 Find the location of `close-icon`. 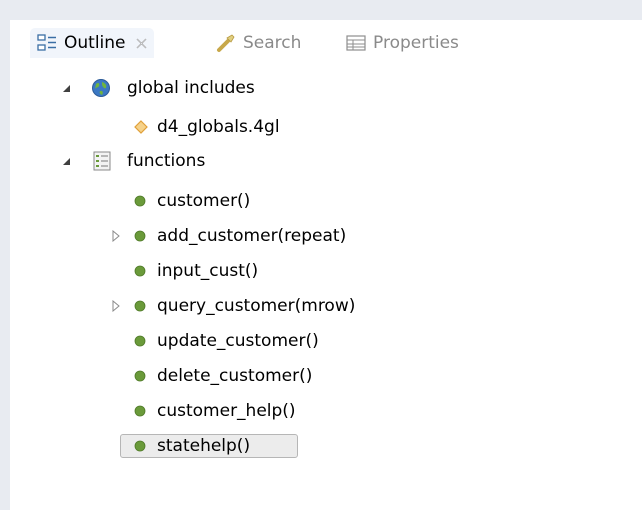

close-icon is located at coordinates (142, 43).